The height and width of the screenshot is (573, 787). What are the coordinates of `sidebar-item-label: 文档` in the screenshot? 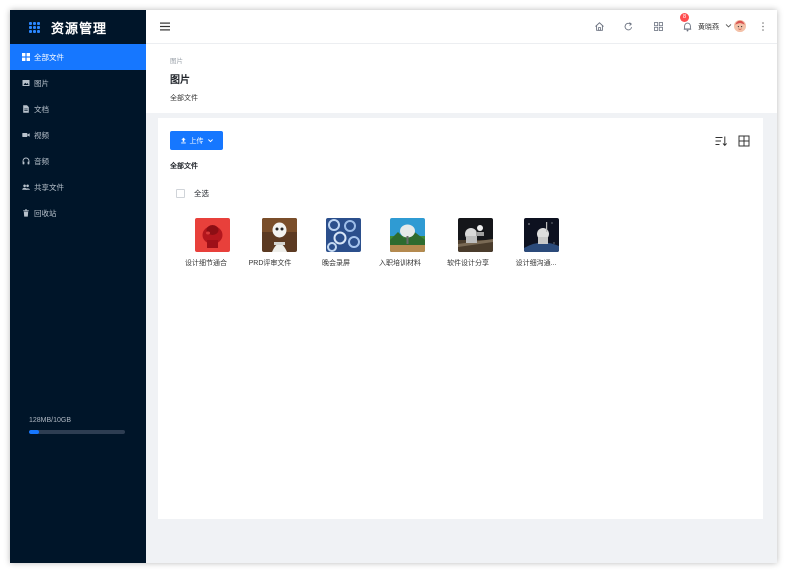 It's located at (41, 109).